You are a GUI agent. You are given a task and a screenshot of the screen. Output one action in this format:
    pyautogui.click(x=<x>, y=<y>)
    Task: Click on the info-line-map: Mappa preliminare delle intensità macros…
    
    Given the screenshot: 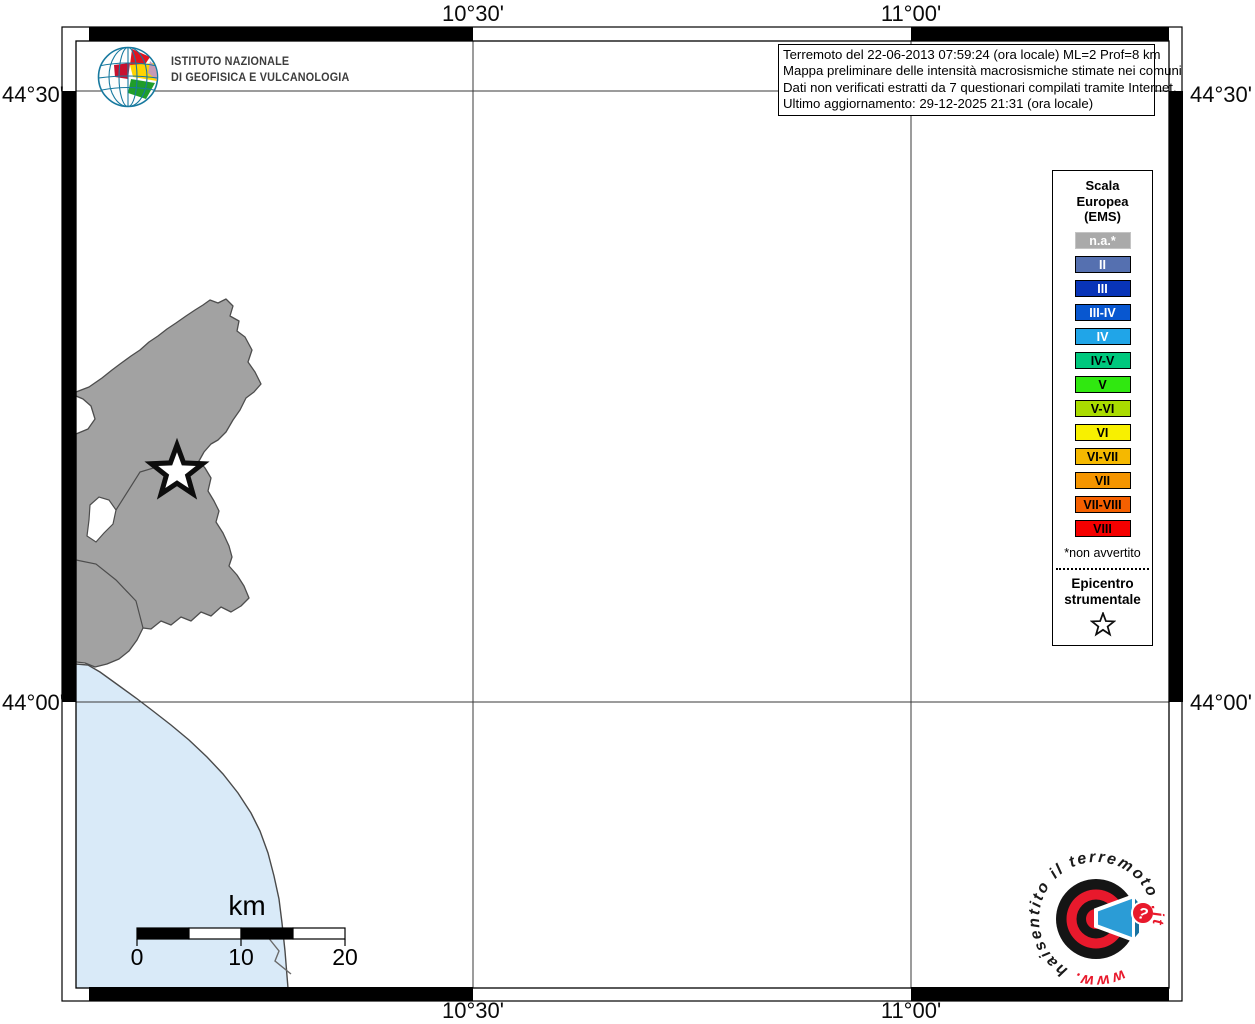 What is the action you would take?
    pyautogui.click(x=982, y=71)
    